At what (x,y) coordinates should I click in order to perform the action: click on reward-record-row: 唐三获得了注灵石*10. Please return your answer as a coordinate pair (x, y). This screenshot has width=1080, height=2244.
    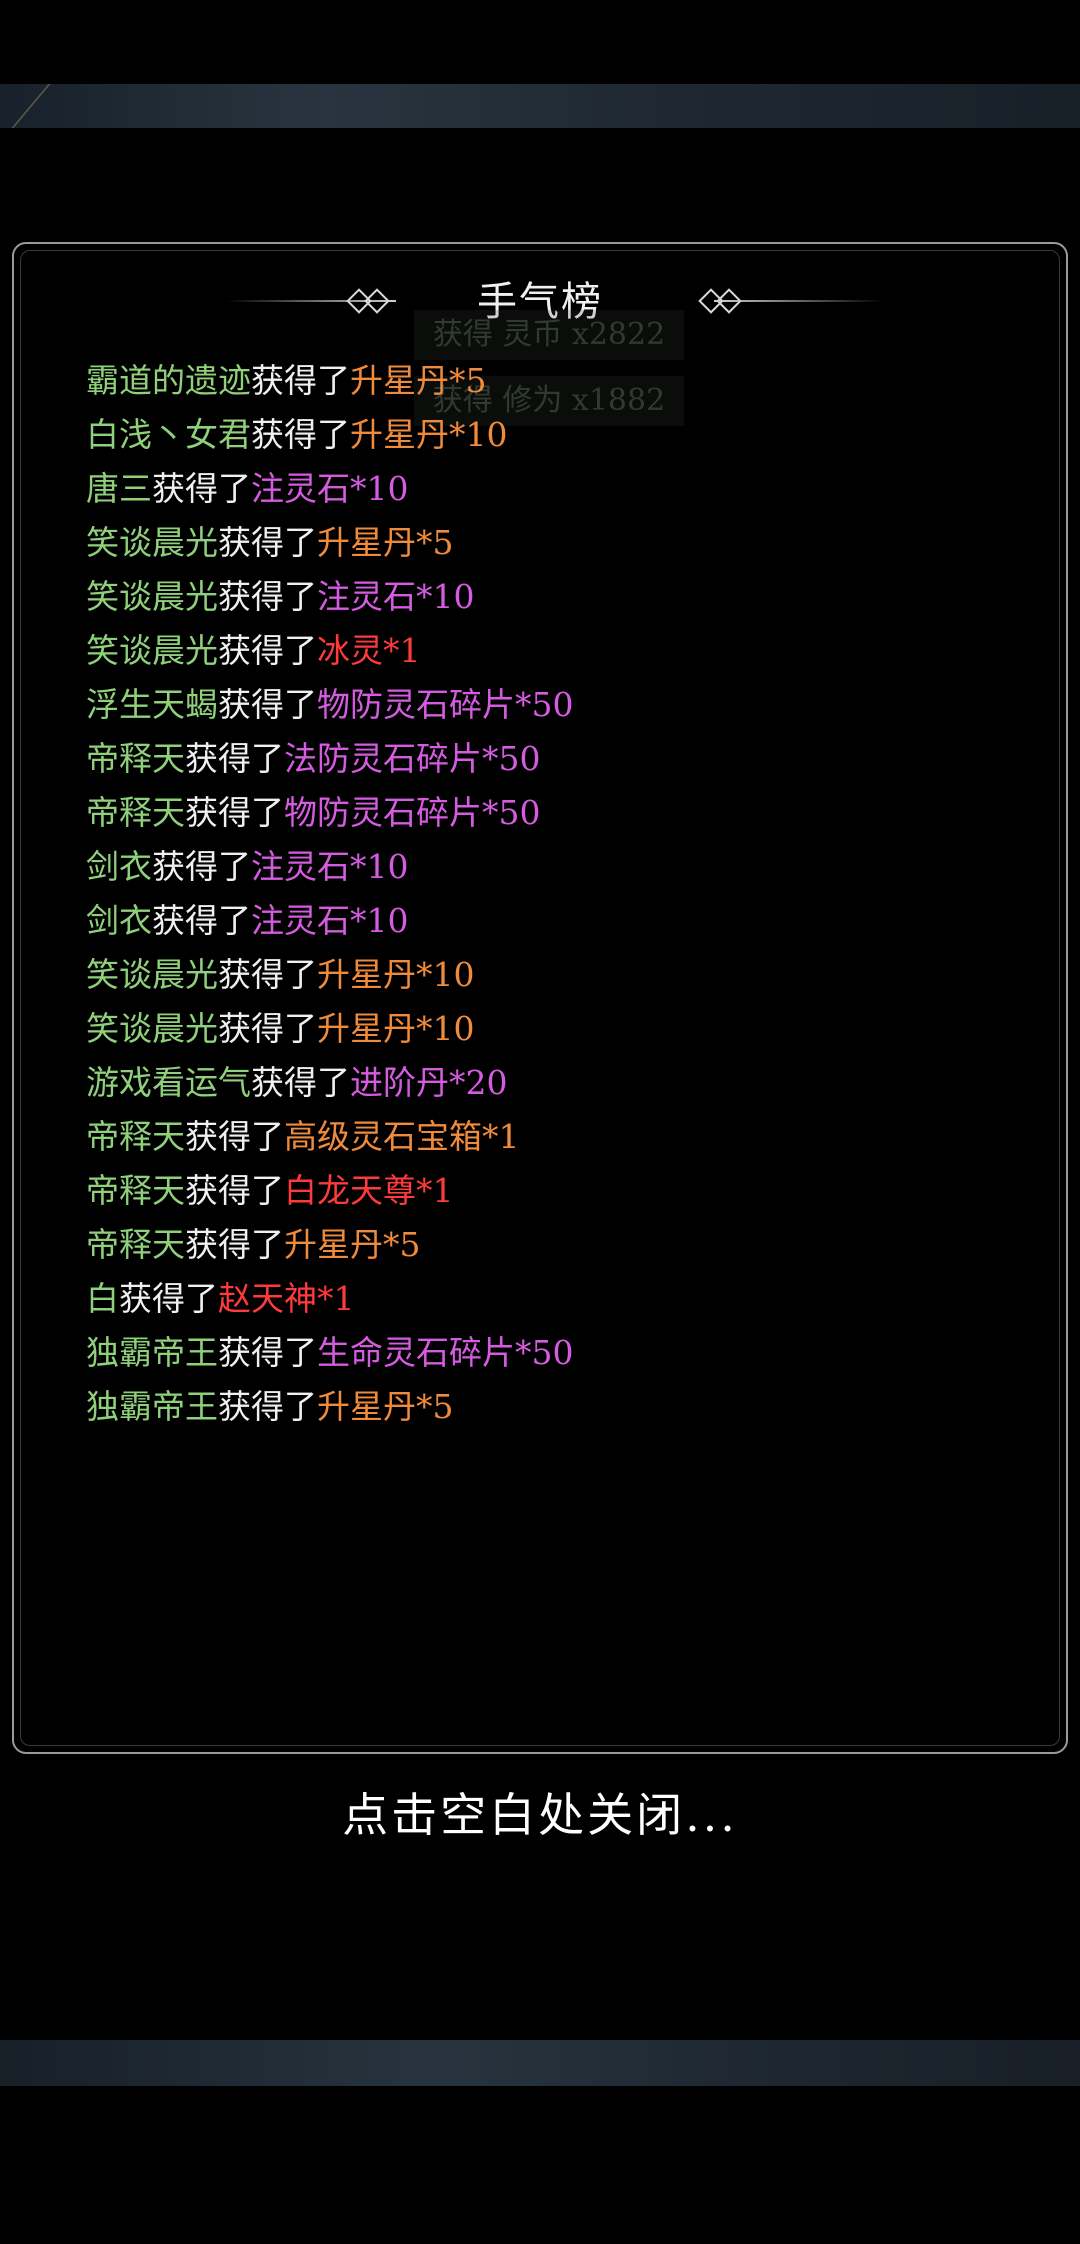
    Looking at the image, I should click on (556, 489).